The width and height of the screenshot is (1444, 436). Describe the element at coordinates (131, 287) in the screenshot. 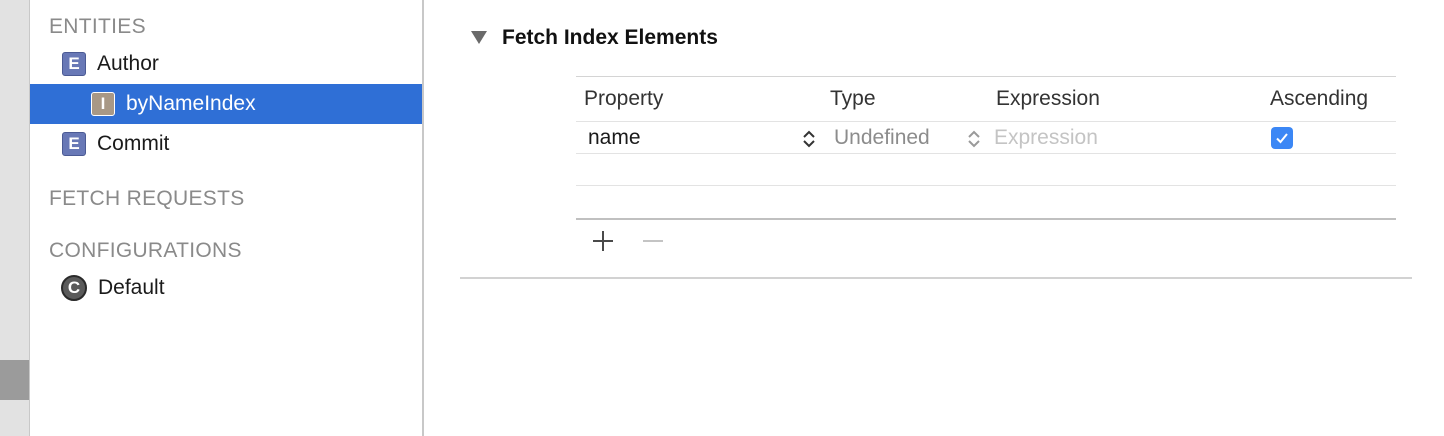

I see `sidebar-item-label: Default` at that location.